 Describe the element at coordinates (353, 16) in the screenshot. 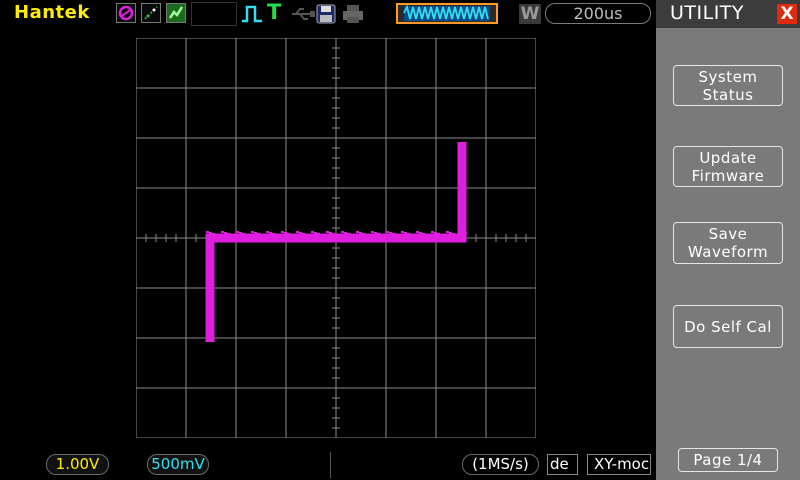

I see `printer-icon` at that location.